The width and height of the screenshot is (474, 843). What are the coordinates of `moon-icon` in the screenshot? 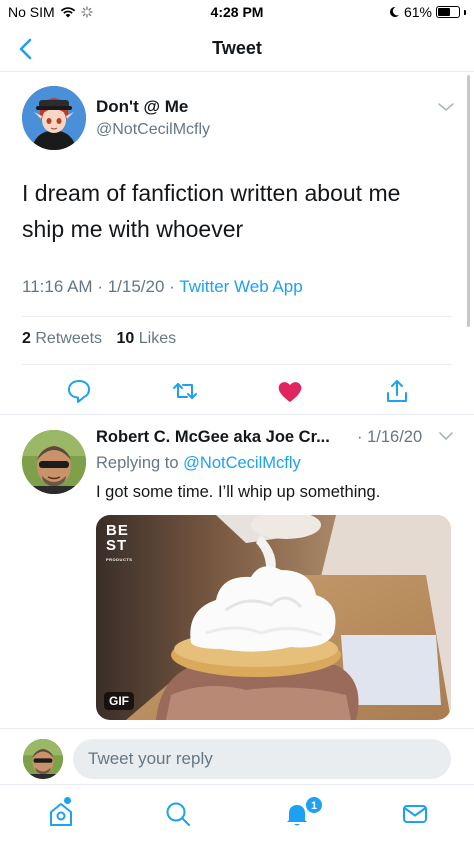 It's located at (394, 11).